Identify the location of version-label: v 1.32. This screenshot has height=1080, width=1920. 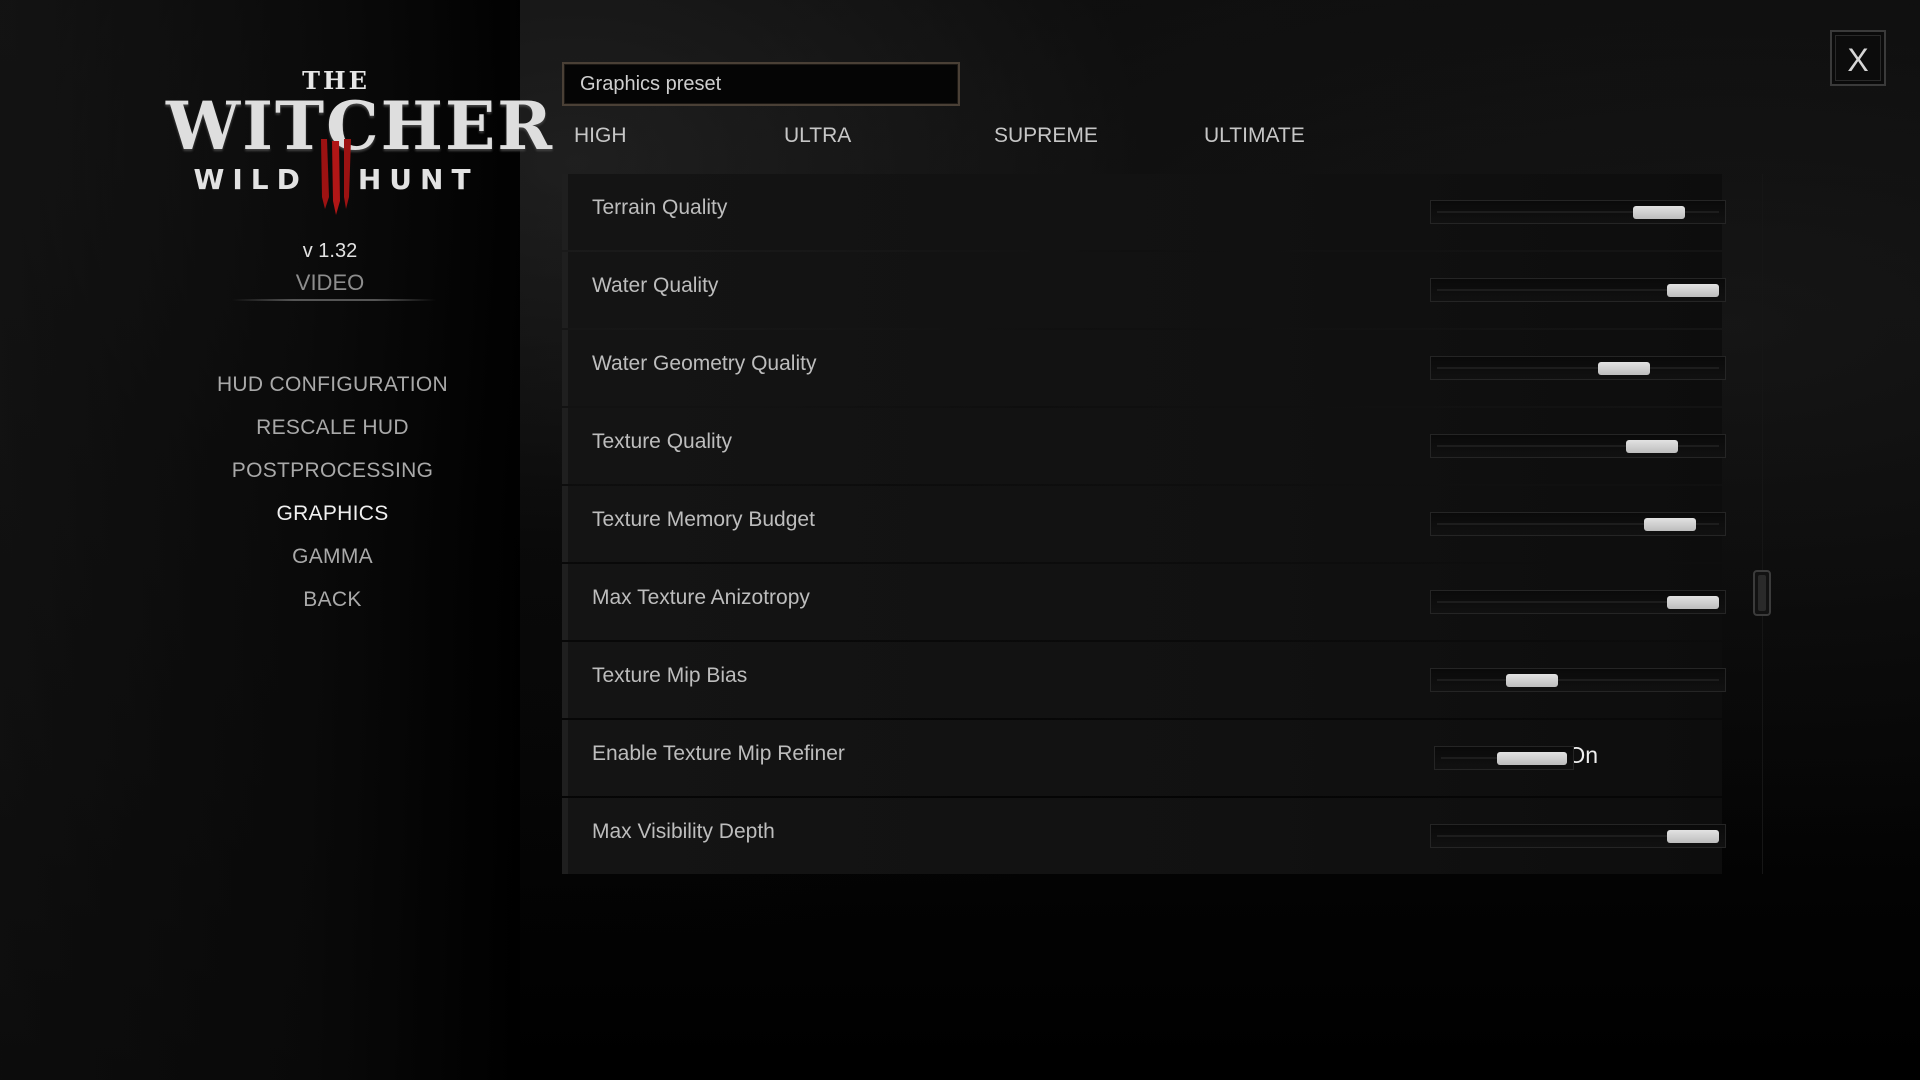
(330, 251).